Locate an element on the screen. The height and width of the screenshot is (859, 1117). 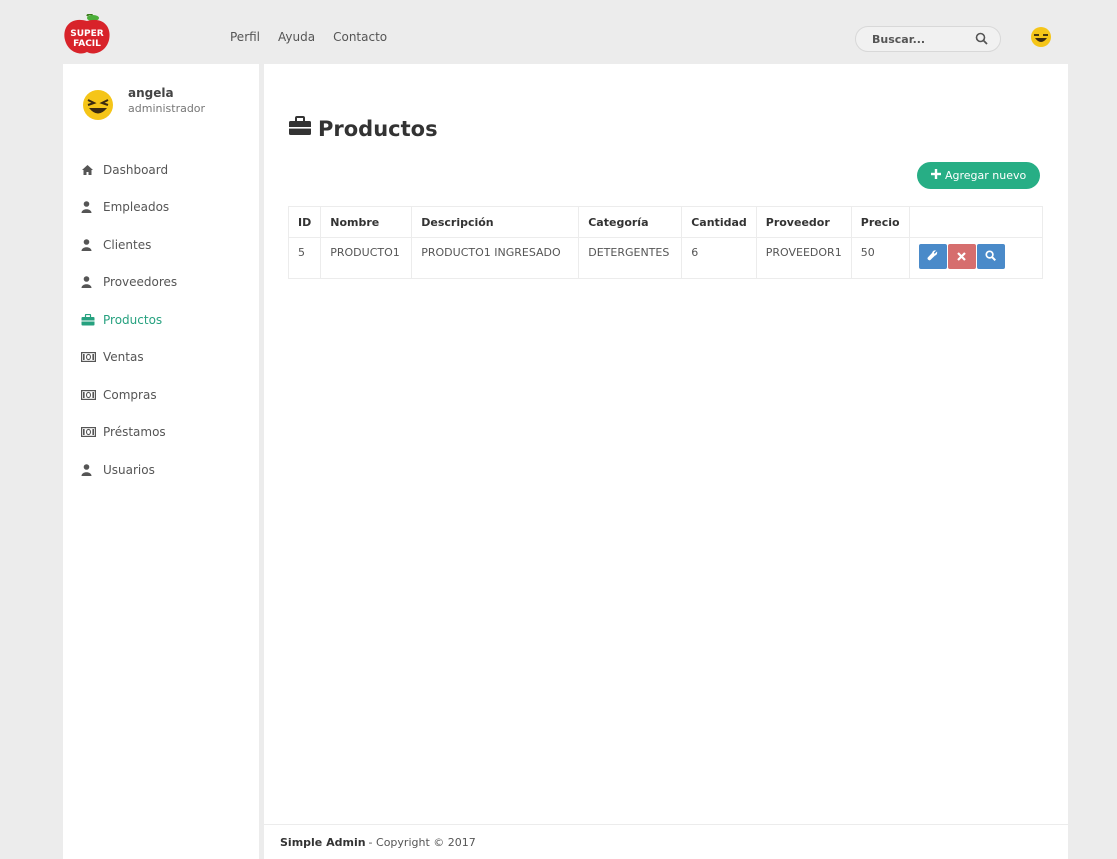
search-input is located at coordinates (911, 39).